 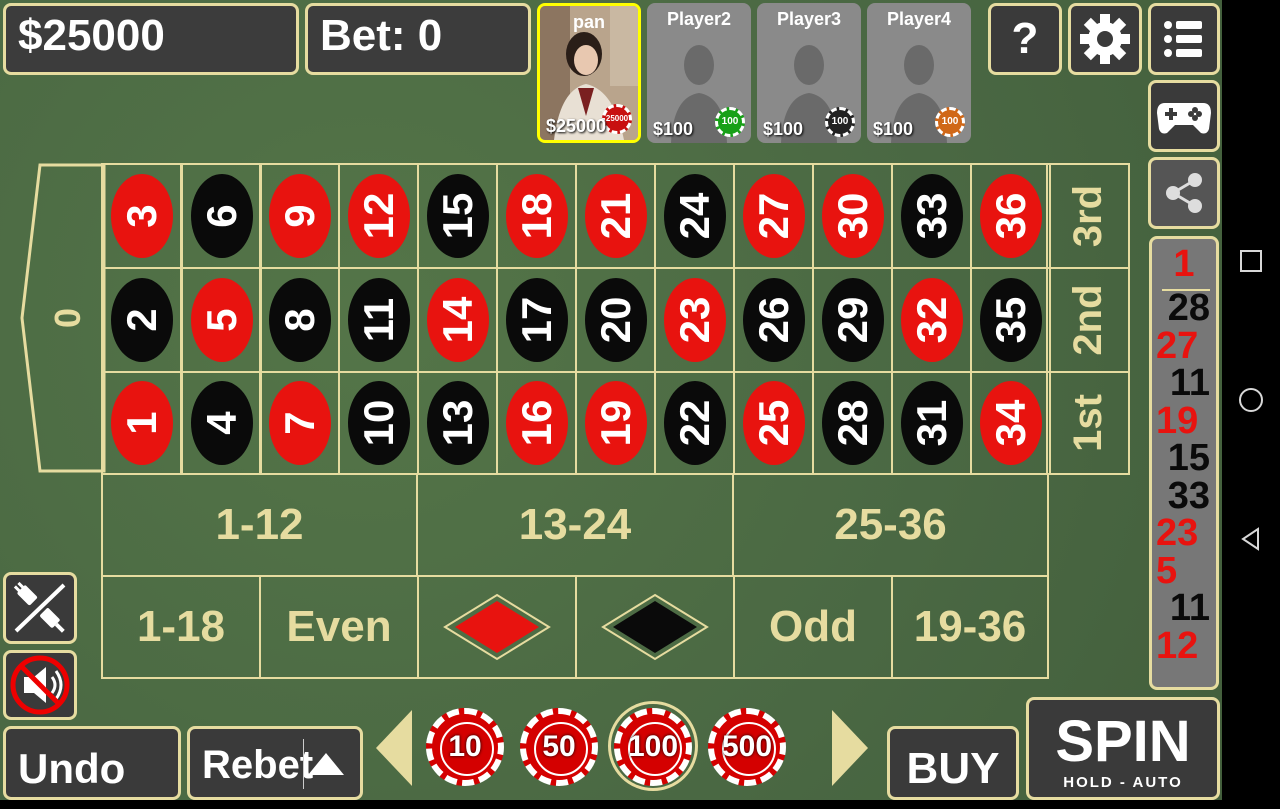 I want to click on column-bet-1st: 1st, so click(x=1088, y=423).